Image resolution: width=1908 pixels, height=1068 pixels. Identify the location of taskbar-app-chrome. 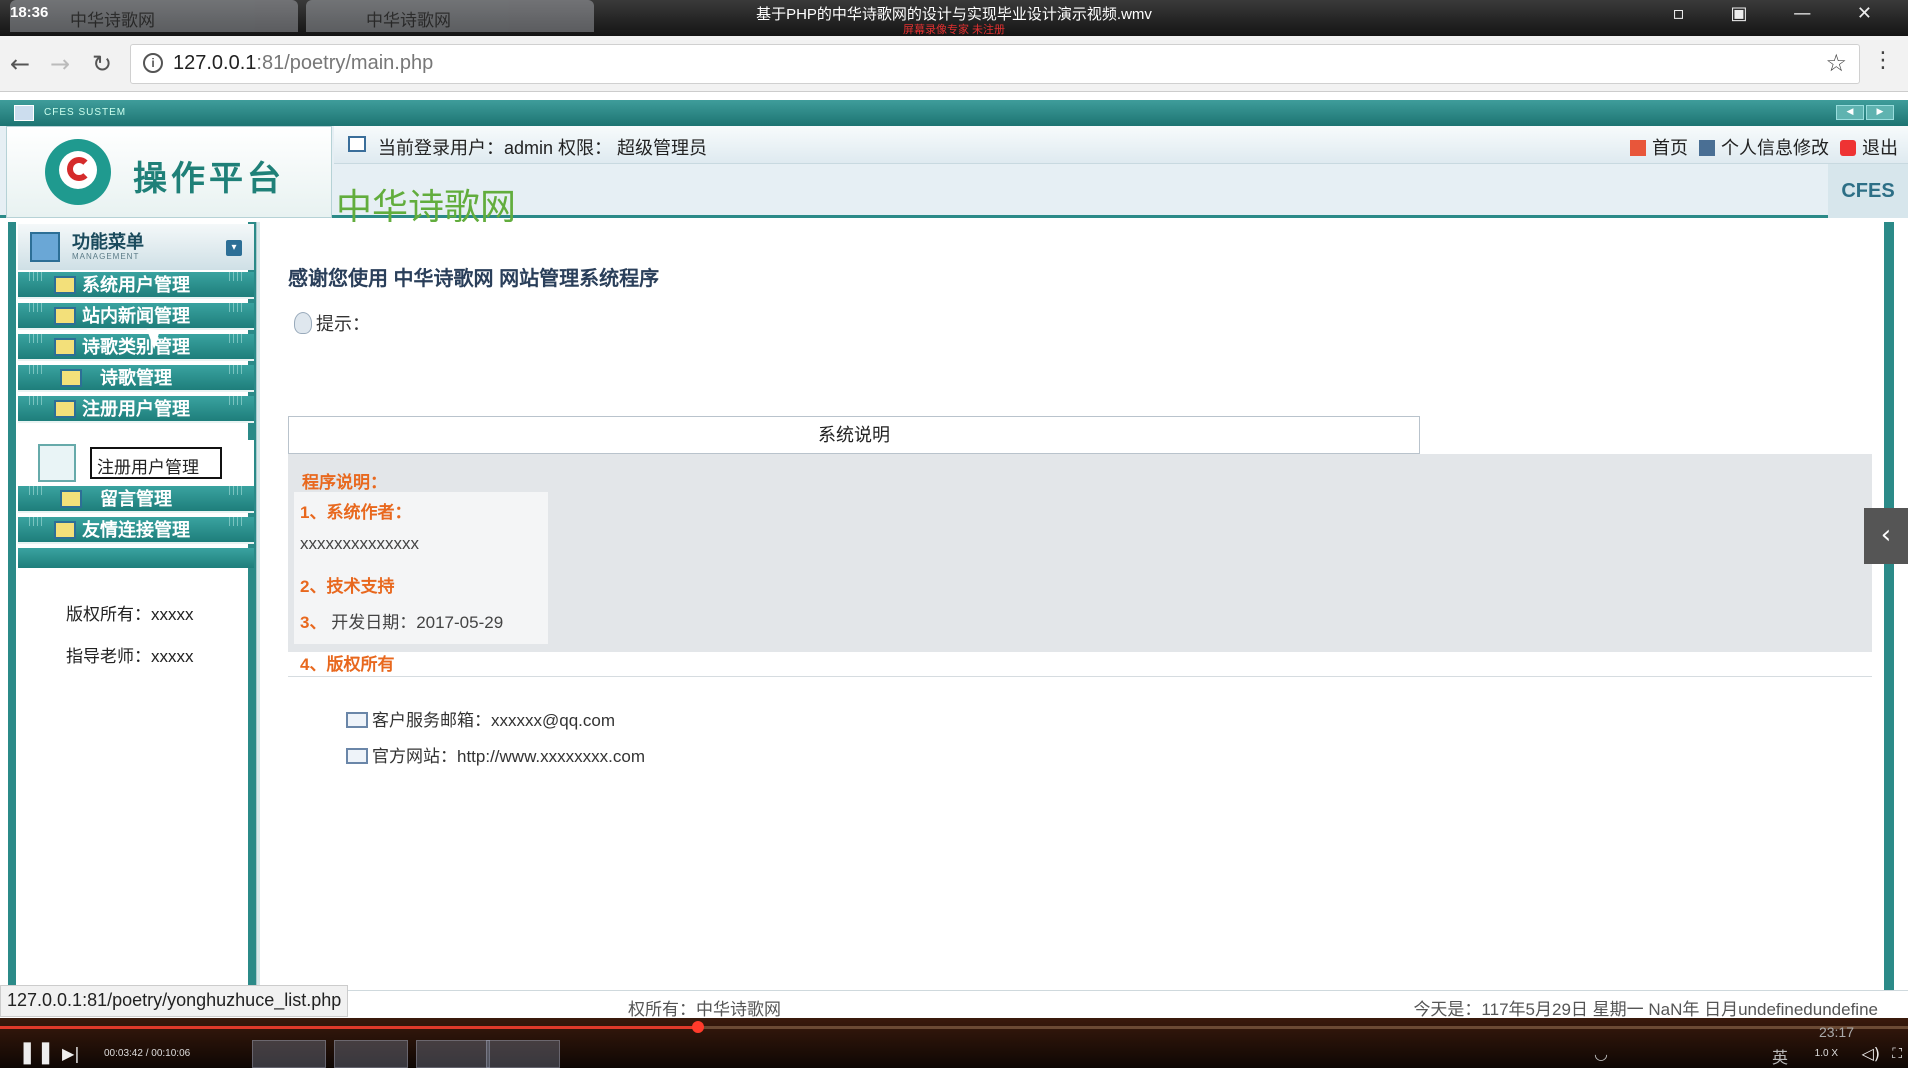
(523, 1054).